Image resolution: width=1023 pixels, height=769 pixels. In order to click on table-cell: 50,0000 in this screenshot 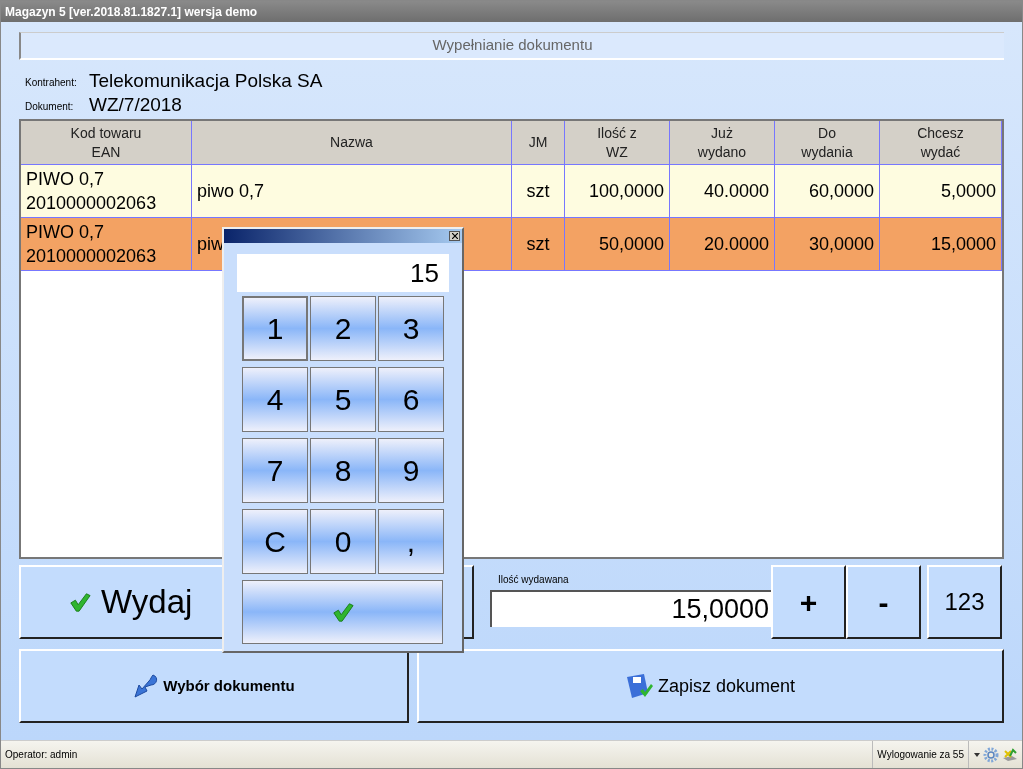, I will do `click(617, 244)`.